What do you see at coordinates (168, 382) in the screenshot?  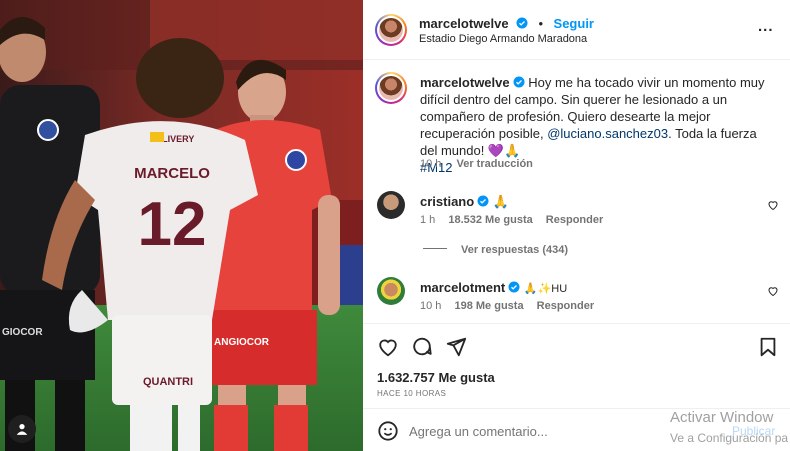 I see `shorts-brand: QUANTRI` at bounding box center [168, 382].